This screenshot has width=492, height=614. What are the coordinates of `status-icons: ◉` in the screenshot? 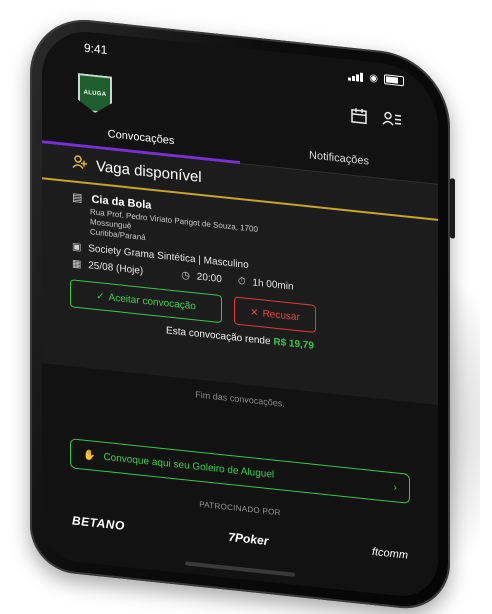 It's located at (376, 78).